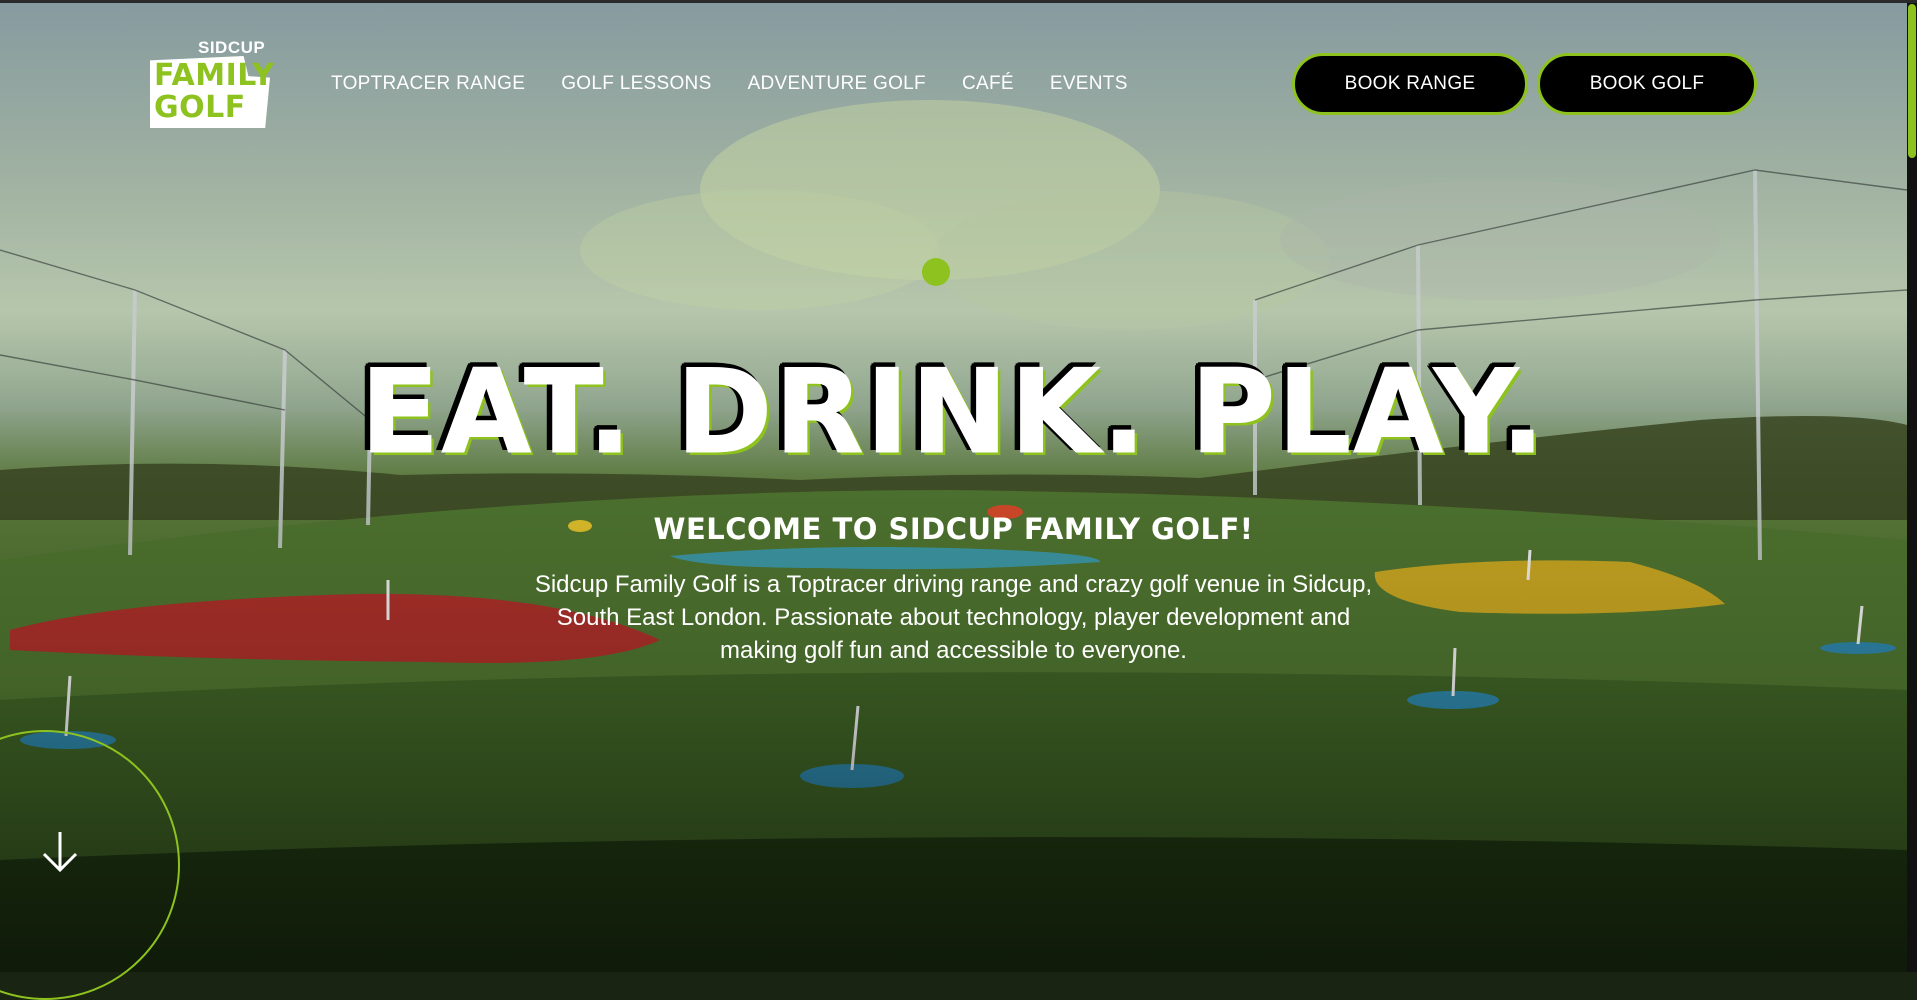  I want to click on nav-item-cafe: CAFÉ, so click(988, 84).